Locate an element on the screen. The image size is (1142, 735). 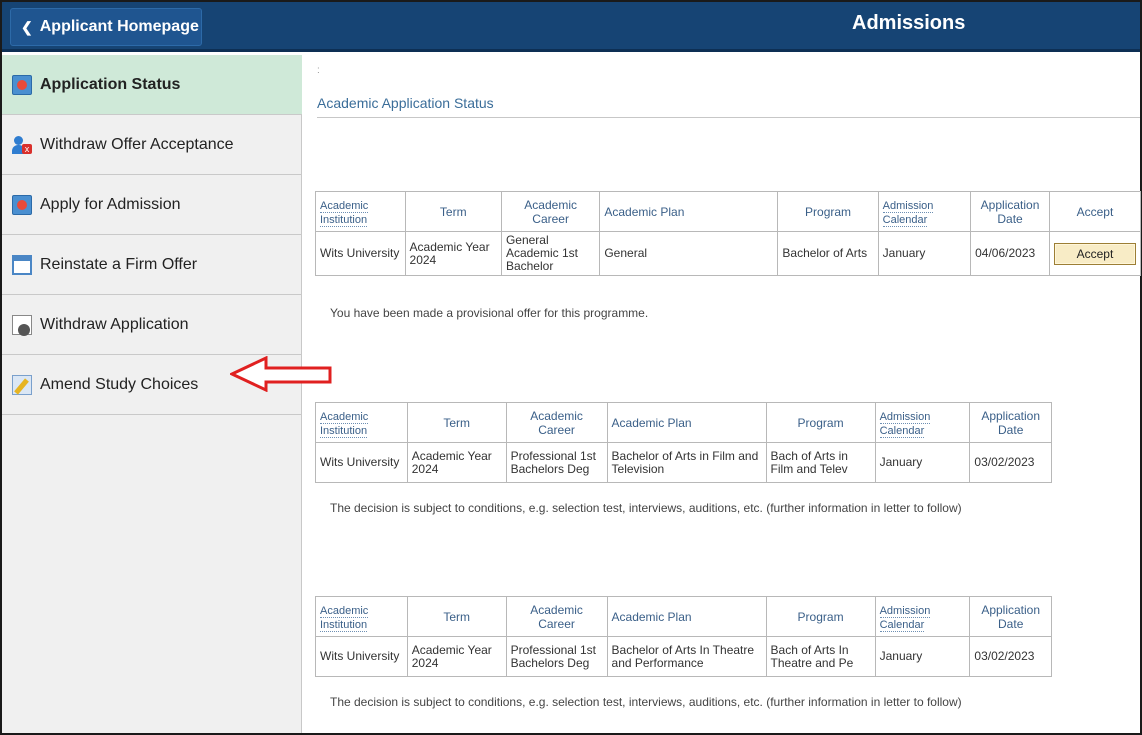
application-status-icon is located at coordinates (22, 84).